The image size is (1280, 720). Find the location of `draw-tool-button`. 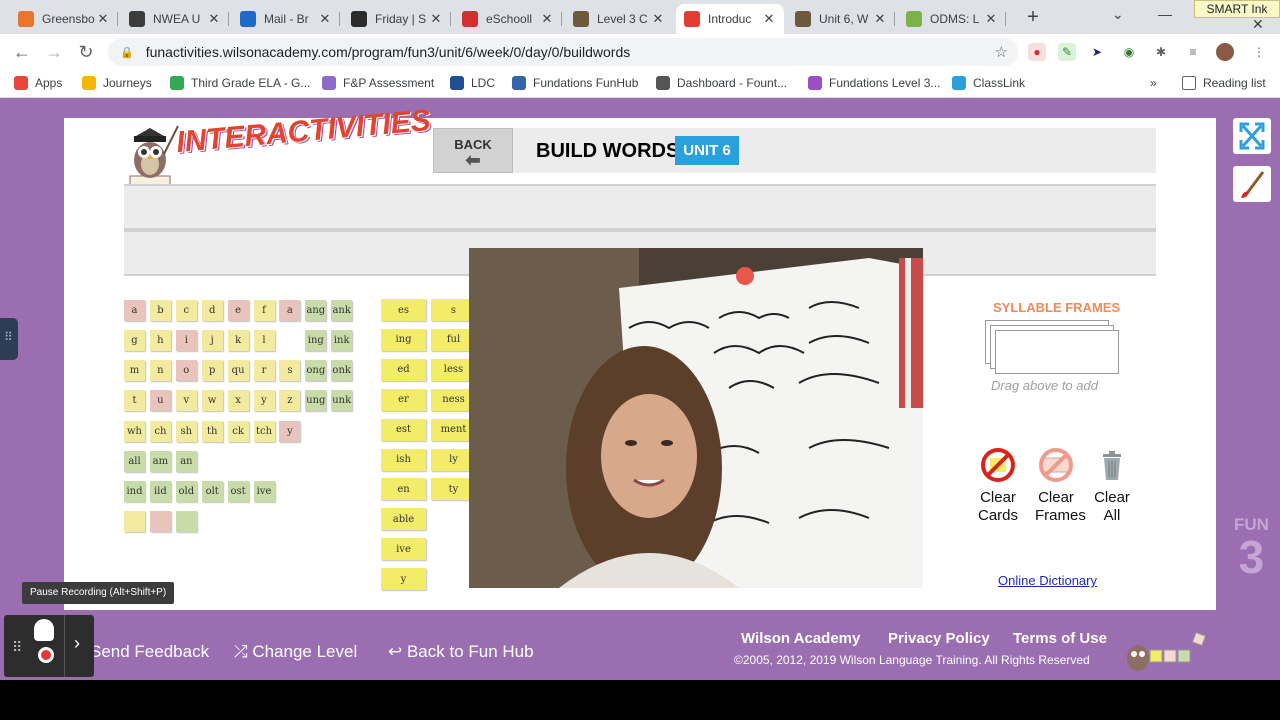

draw-tool-button is located at coordinates (1252, 184).